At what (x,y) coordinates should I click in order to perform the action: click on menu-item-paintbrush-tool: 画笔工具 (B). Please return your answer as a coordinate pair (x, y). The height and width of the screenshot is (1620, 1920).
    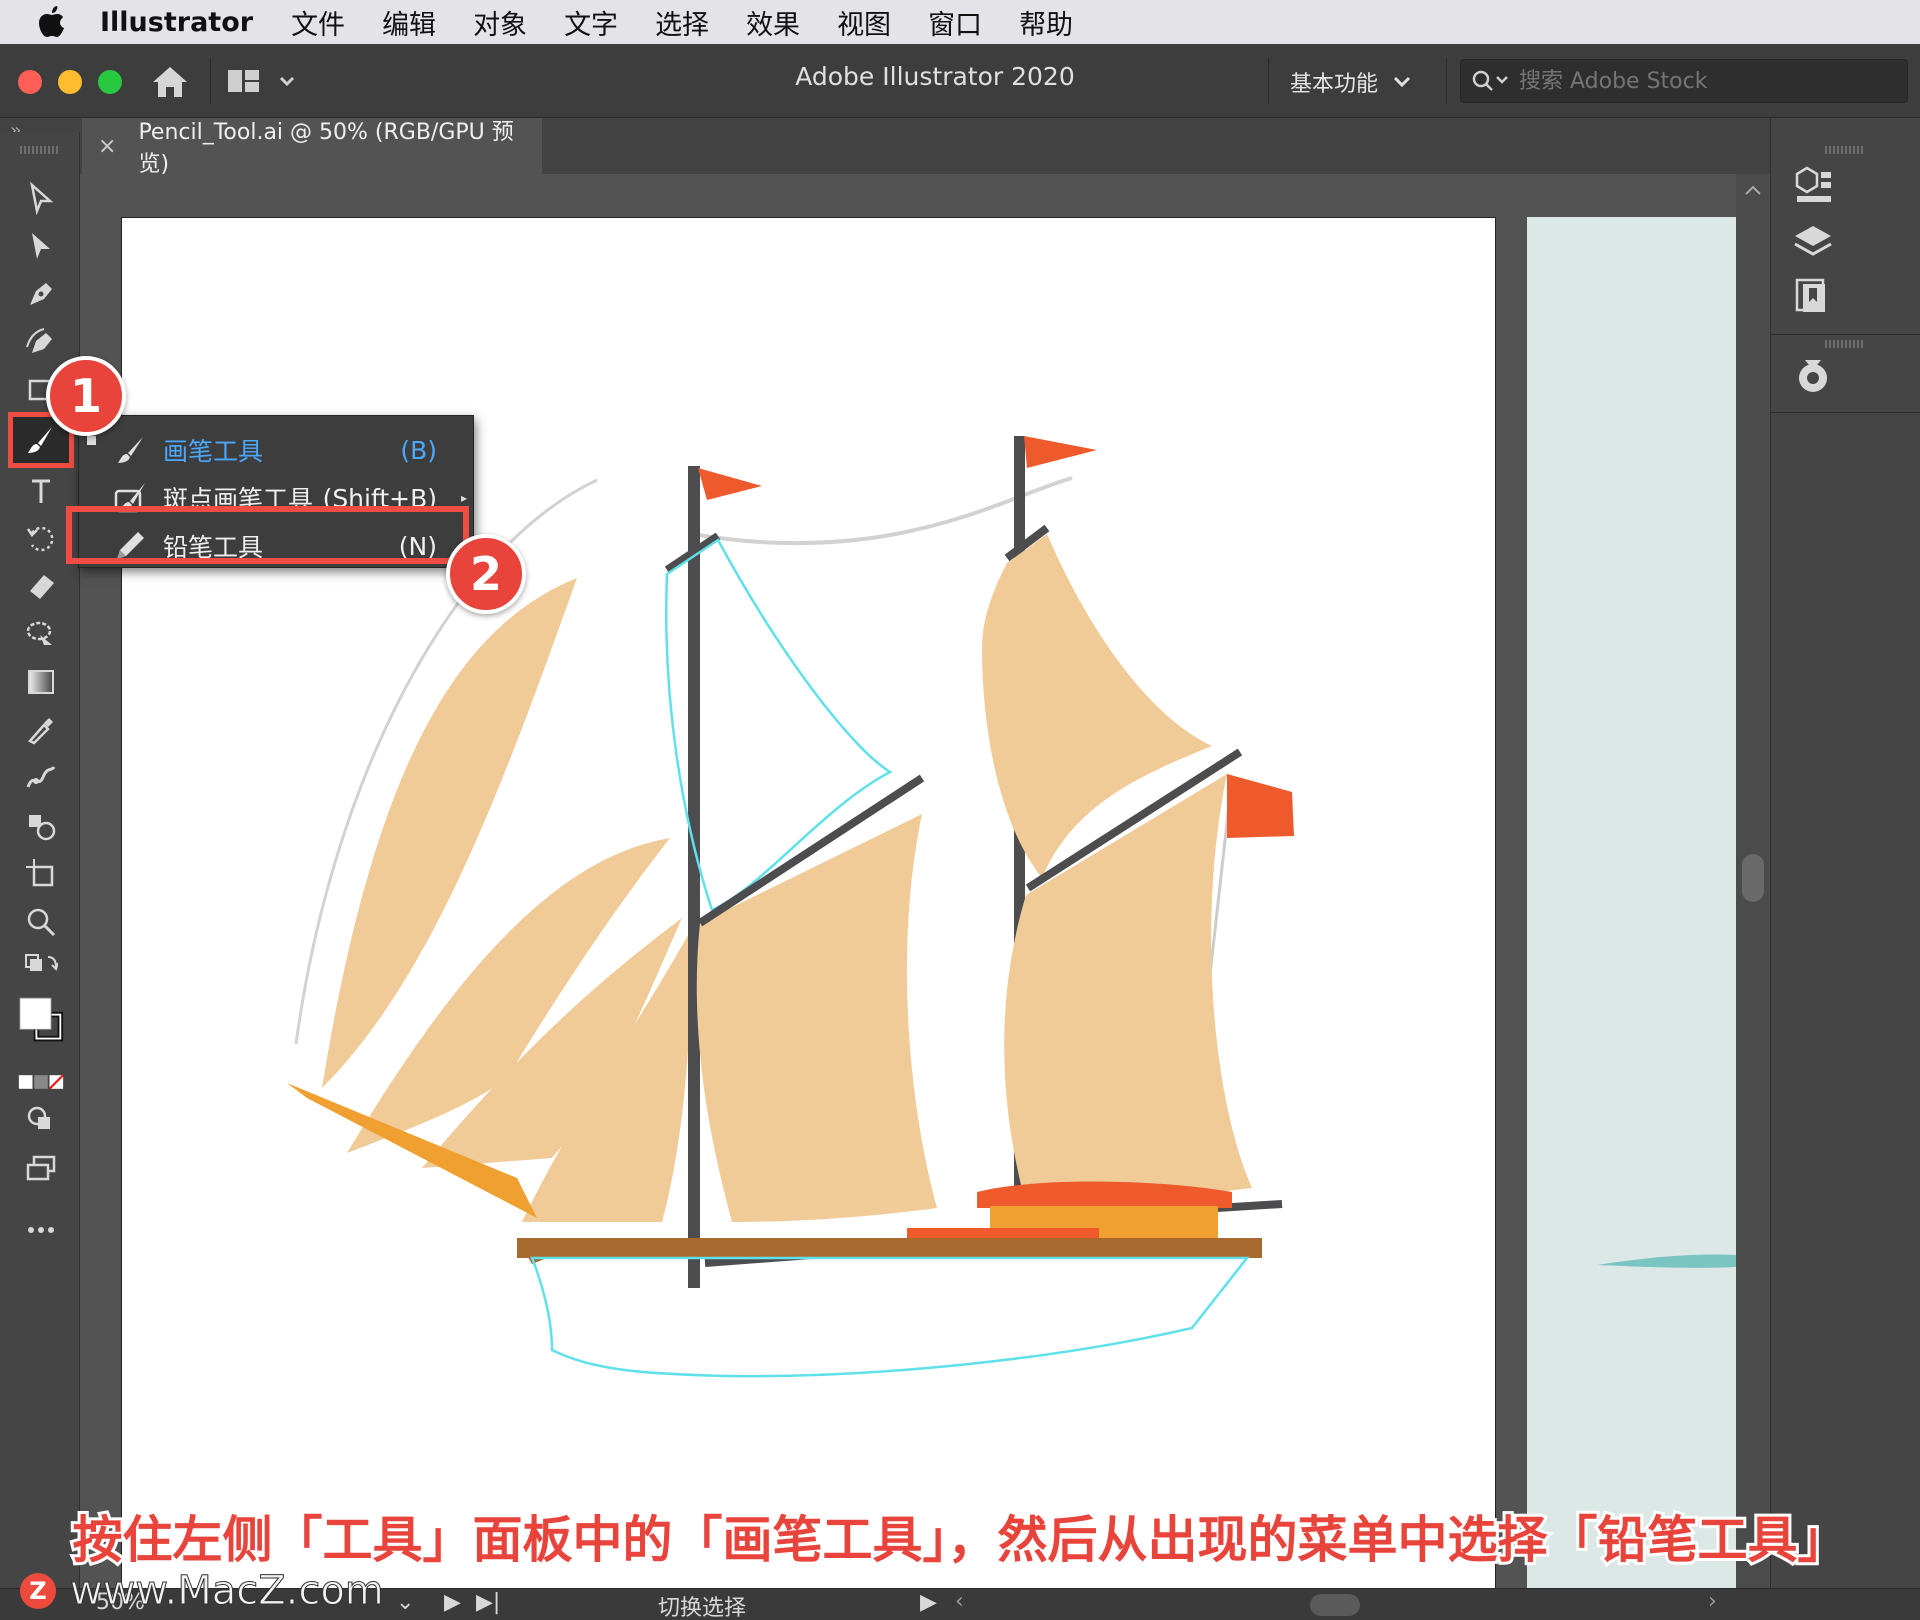
    Looking at the image, I should click on (276, 450).